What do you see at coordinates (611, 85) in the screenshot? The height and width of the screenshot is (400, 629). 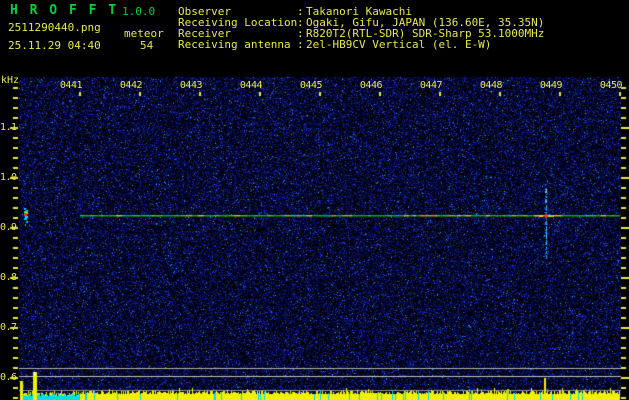 I see `time-tick-label: 0450` at bounding box center [611, 85].